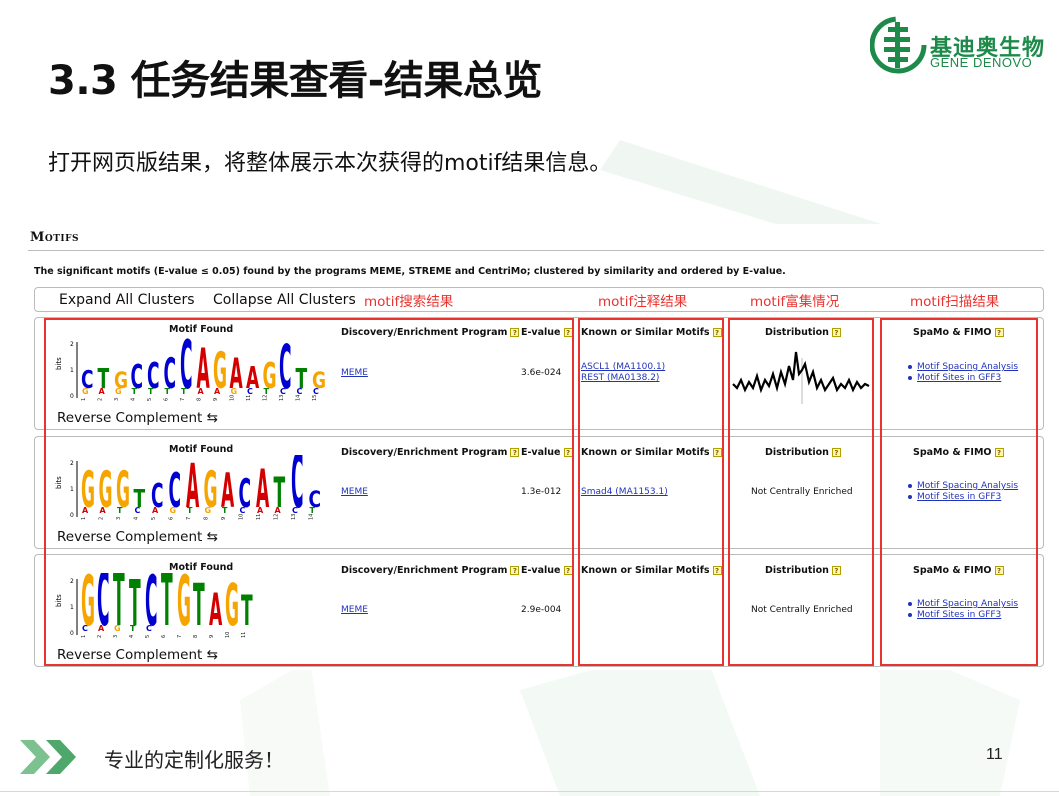 The height and width of the screenshot is (796, 1059). I want to click on annotation-box-motif-annotation, so click(651, 492).